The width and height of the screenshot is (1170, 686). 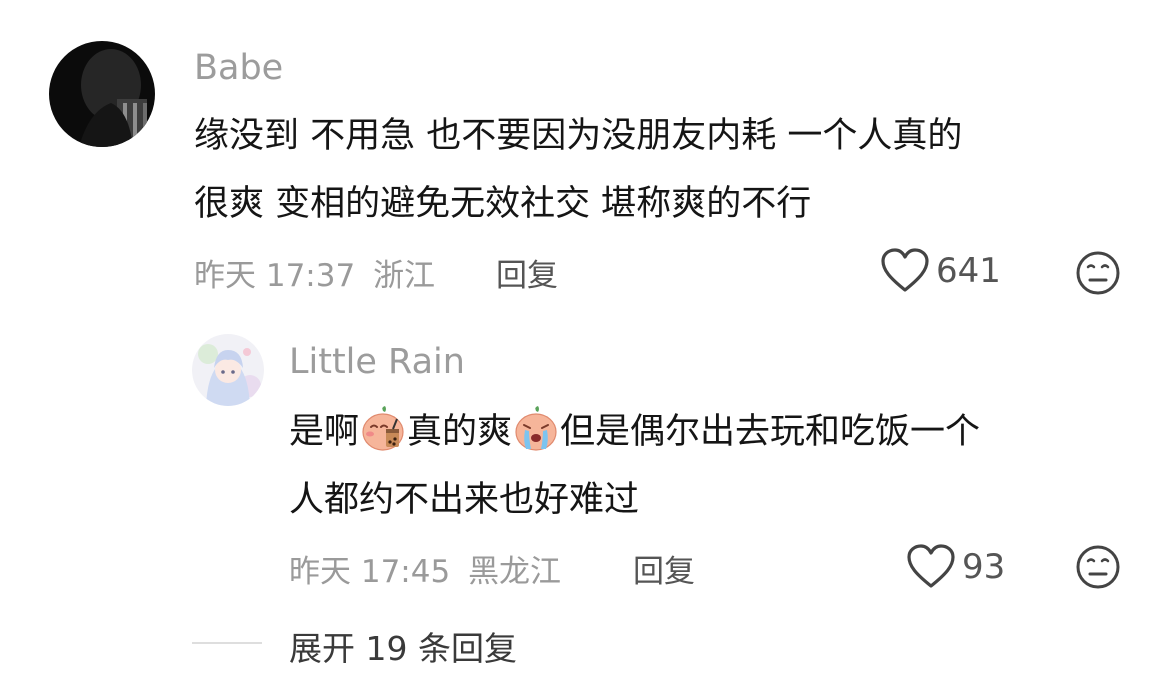 What do you see at coordinates (238, 68) in the screenshot?
I see `username: Babe` at bounding box center [238, 68].